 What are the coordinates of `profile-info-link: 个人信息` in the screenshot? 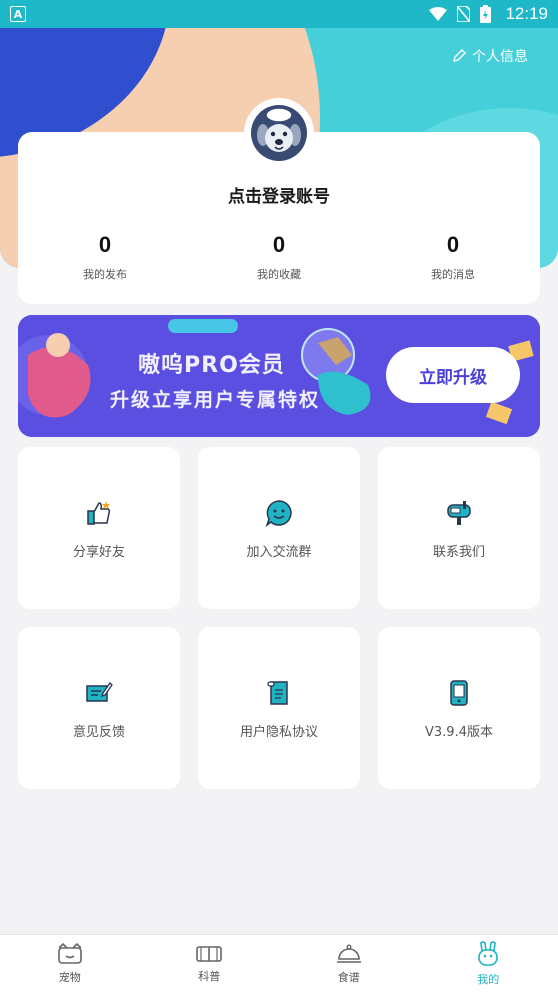 It's located at (490, 56).